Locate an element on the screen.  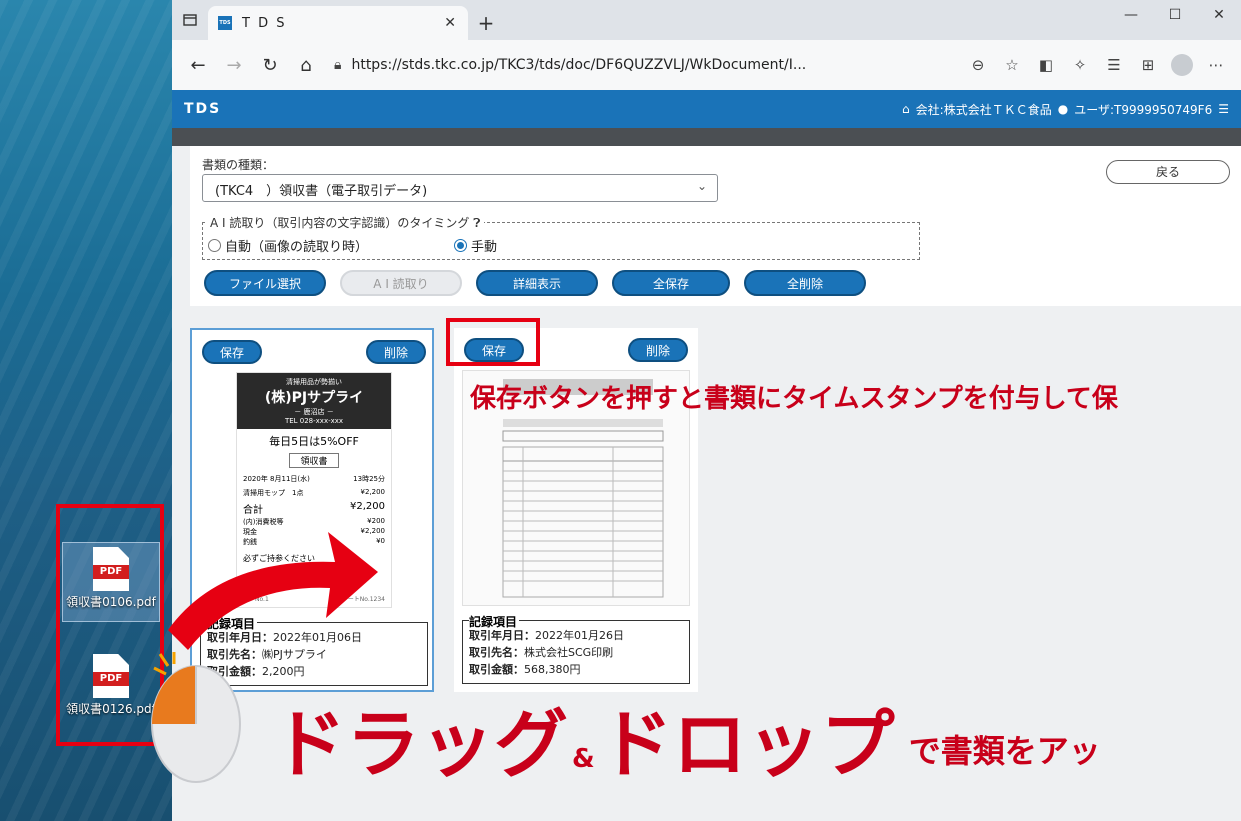
receipt-item-name: 清掃用モップ 1点 is located at coordinates (273, 493).